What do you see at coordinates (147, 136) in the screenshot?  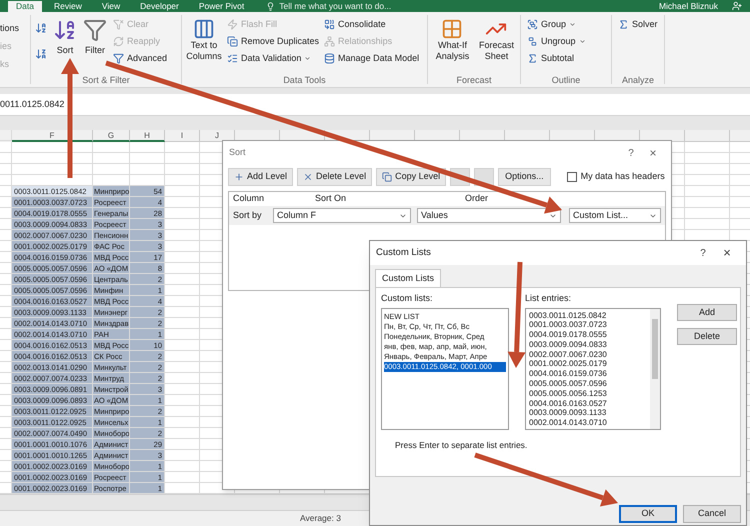 I see `column-header: H` at bounding box center [147, 136].